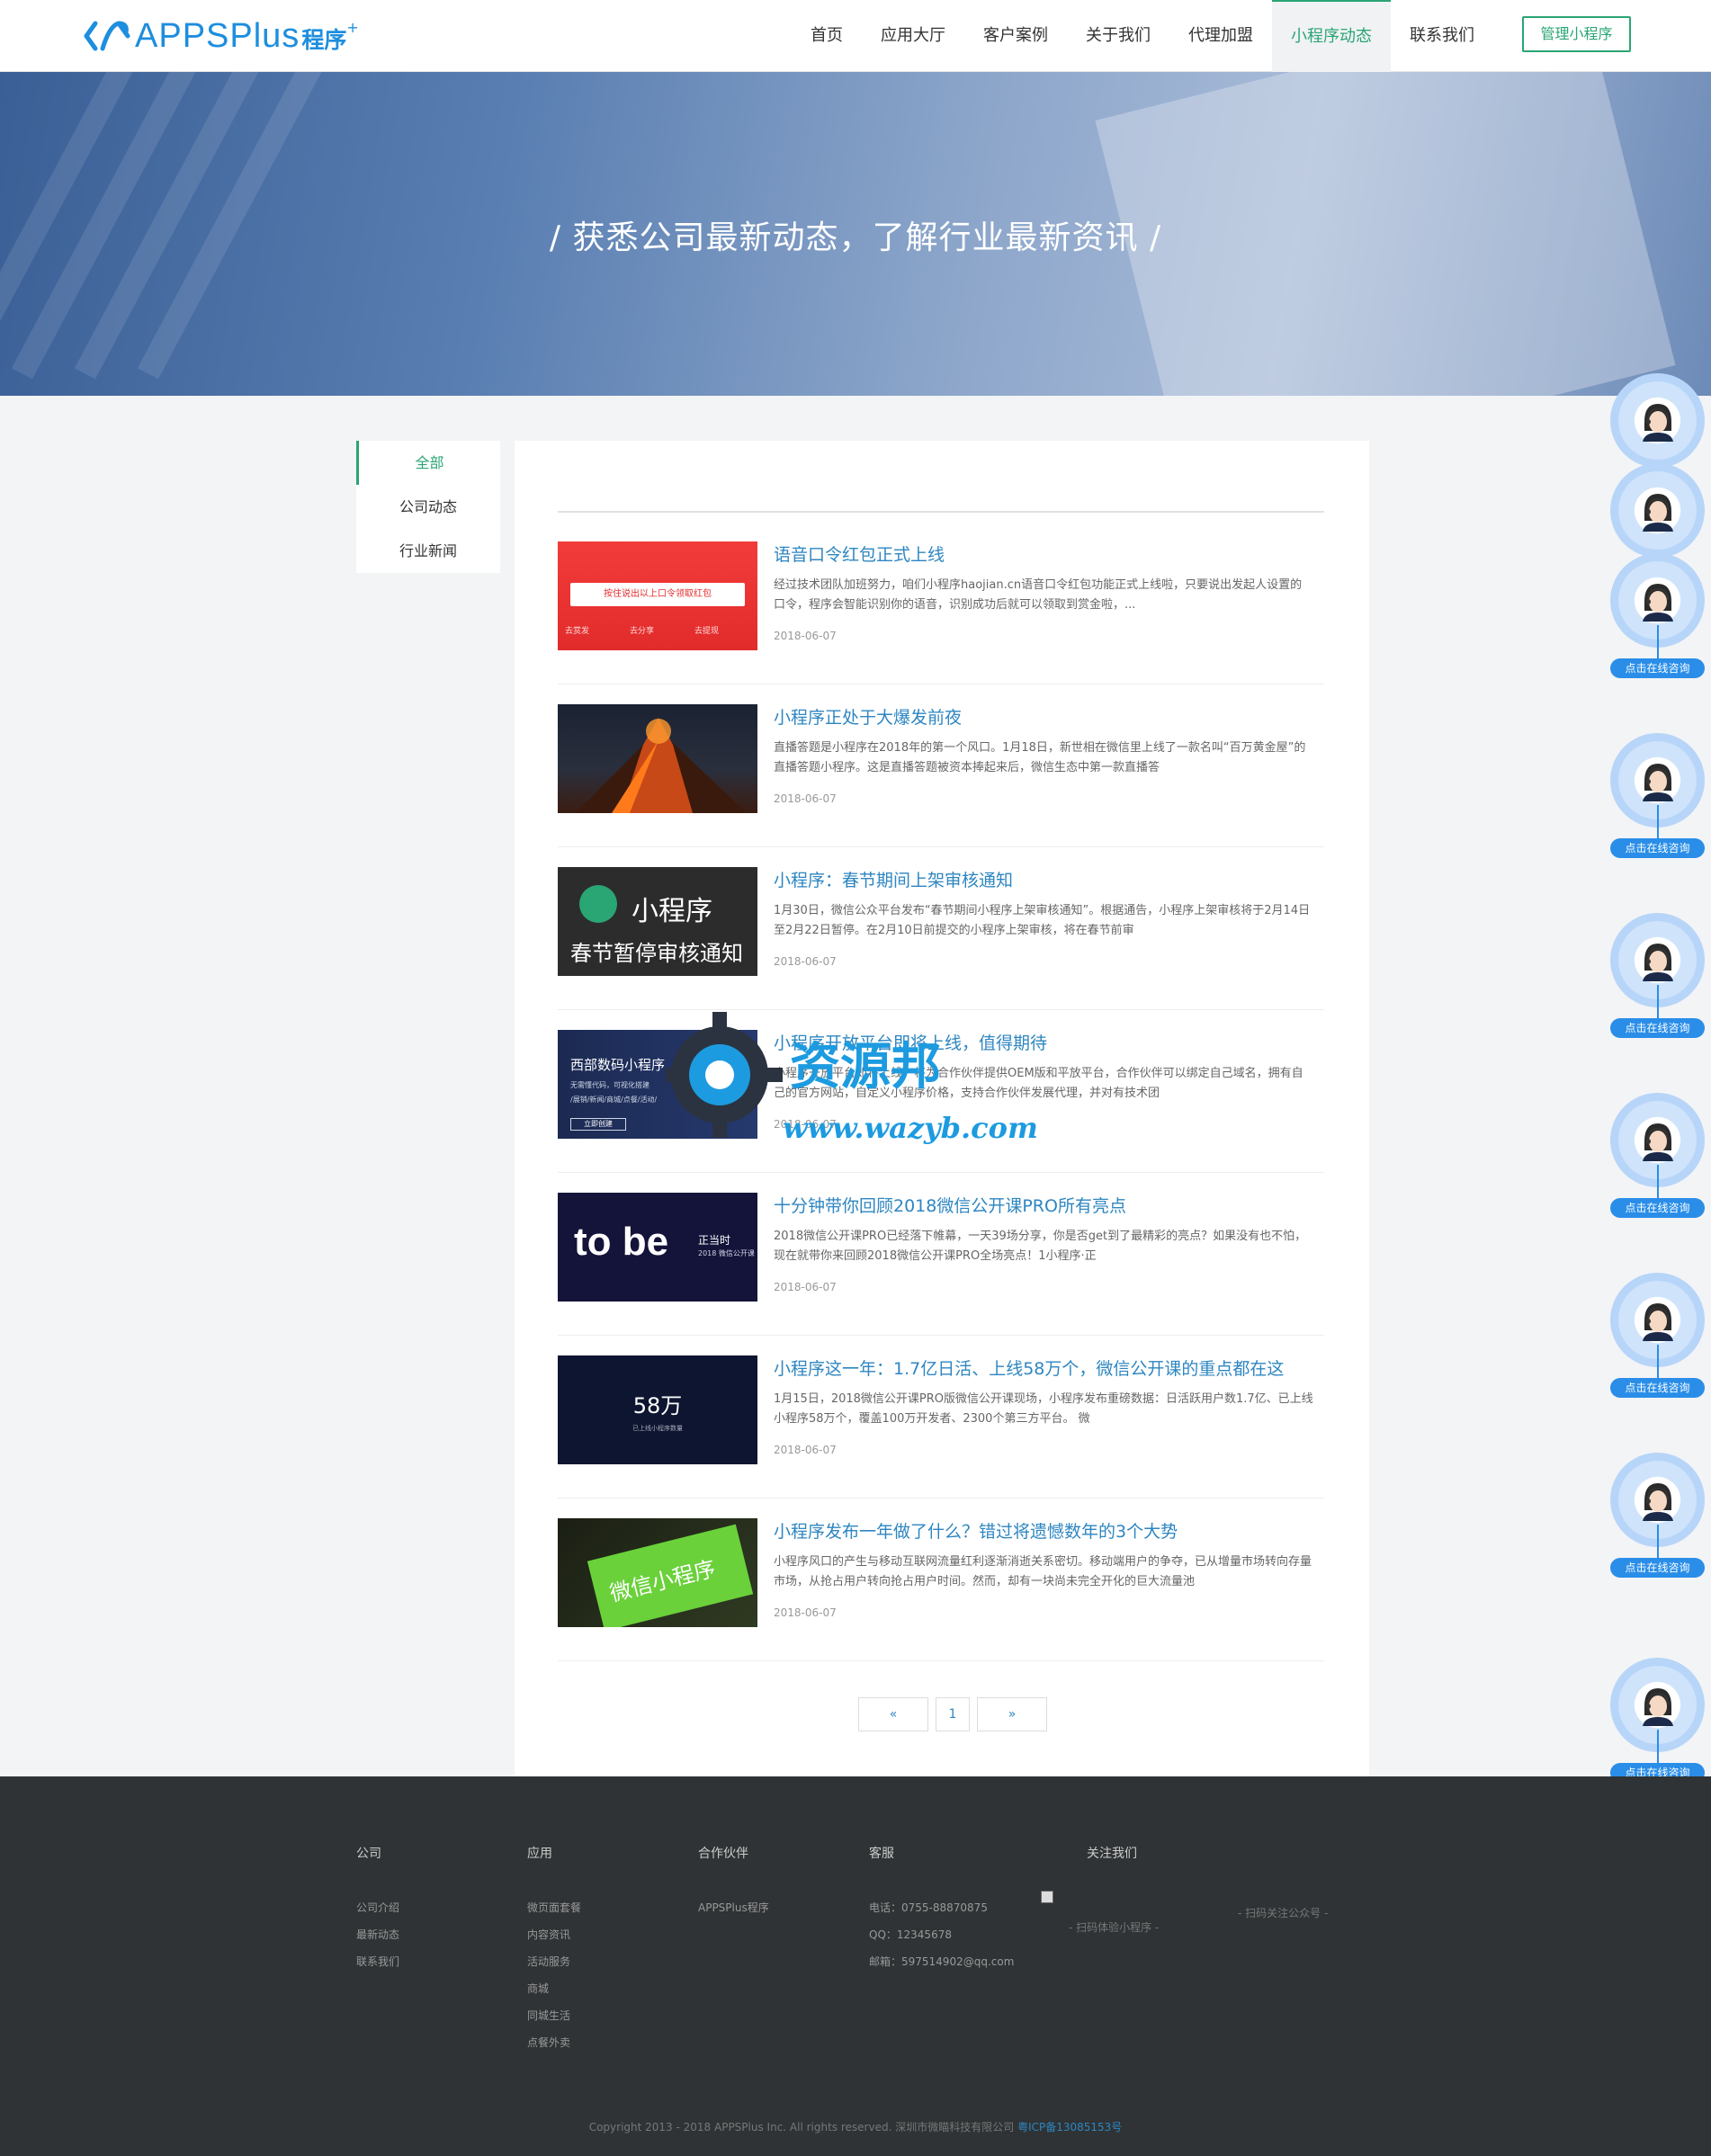 Image resolution: width=1711 pixels, height=2156 pixels. I want to click on footer-column: 公司公司介绍 最新动态 联系我们, so click(377, 1909).